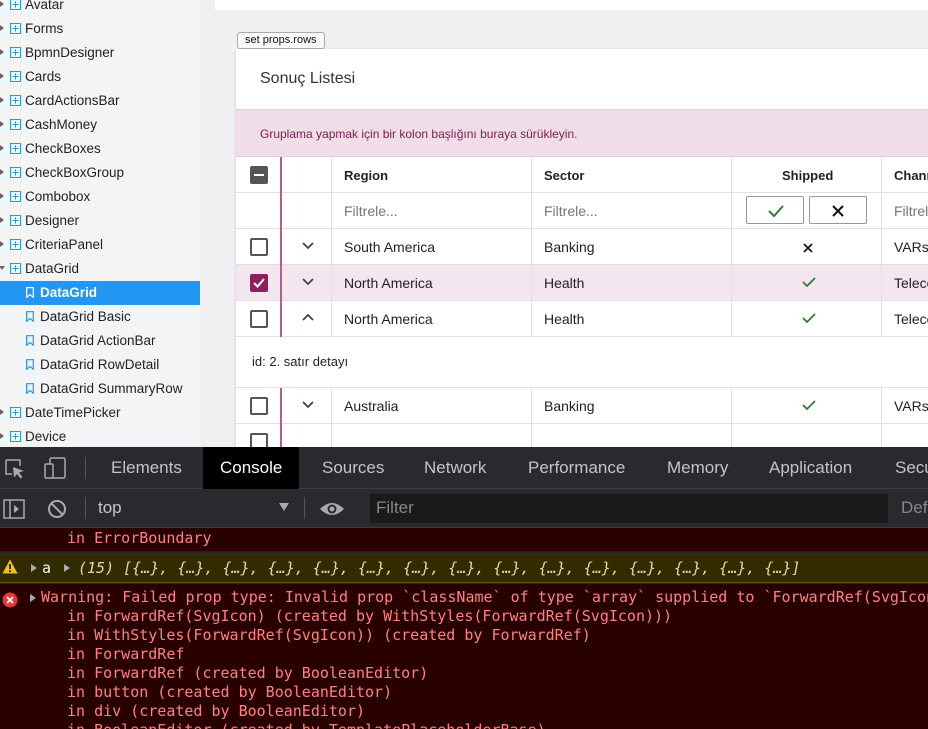 This screenshot has width=928, height=729. What do you see at coordinates (52, 268) in the screenshot?
I see `sidebar-item-label: DataGrid` at bounding box center [52, 268].